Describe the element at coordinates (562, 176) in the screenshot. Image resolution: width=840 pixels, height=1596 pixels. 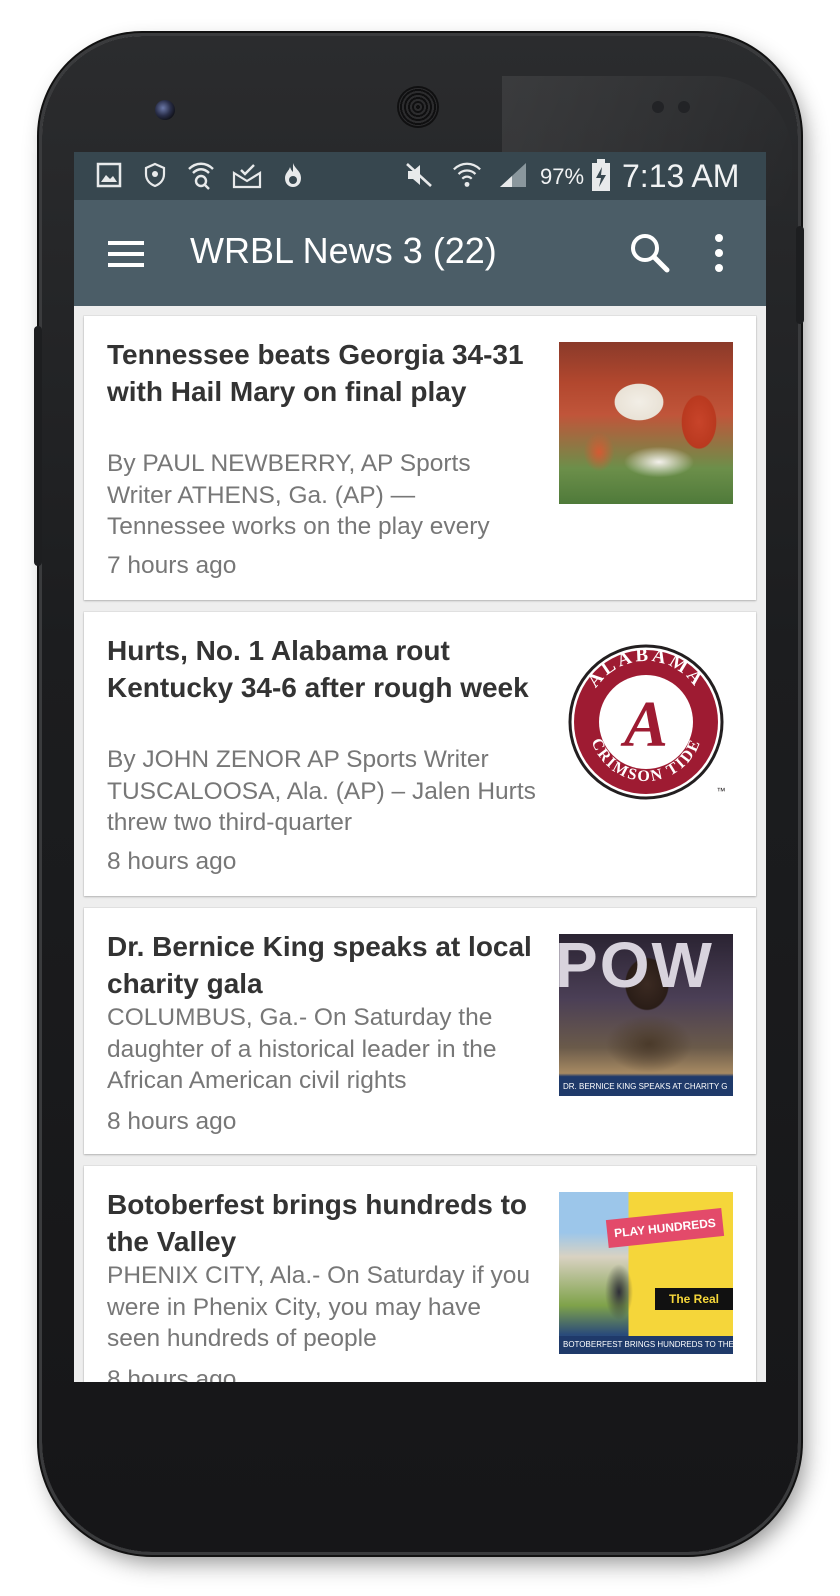
I see `battery-percent: 97%` at that location.